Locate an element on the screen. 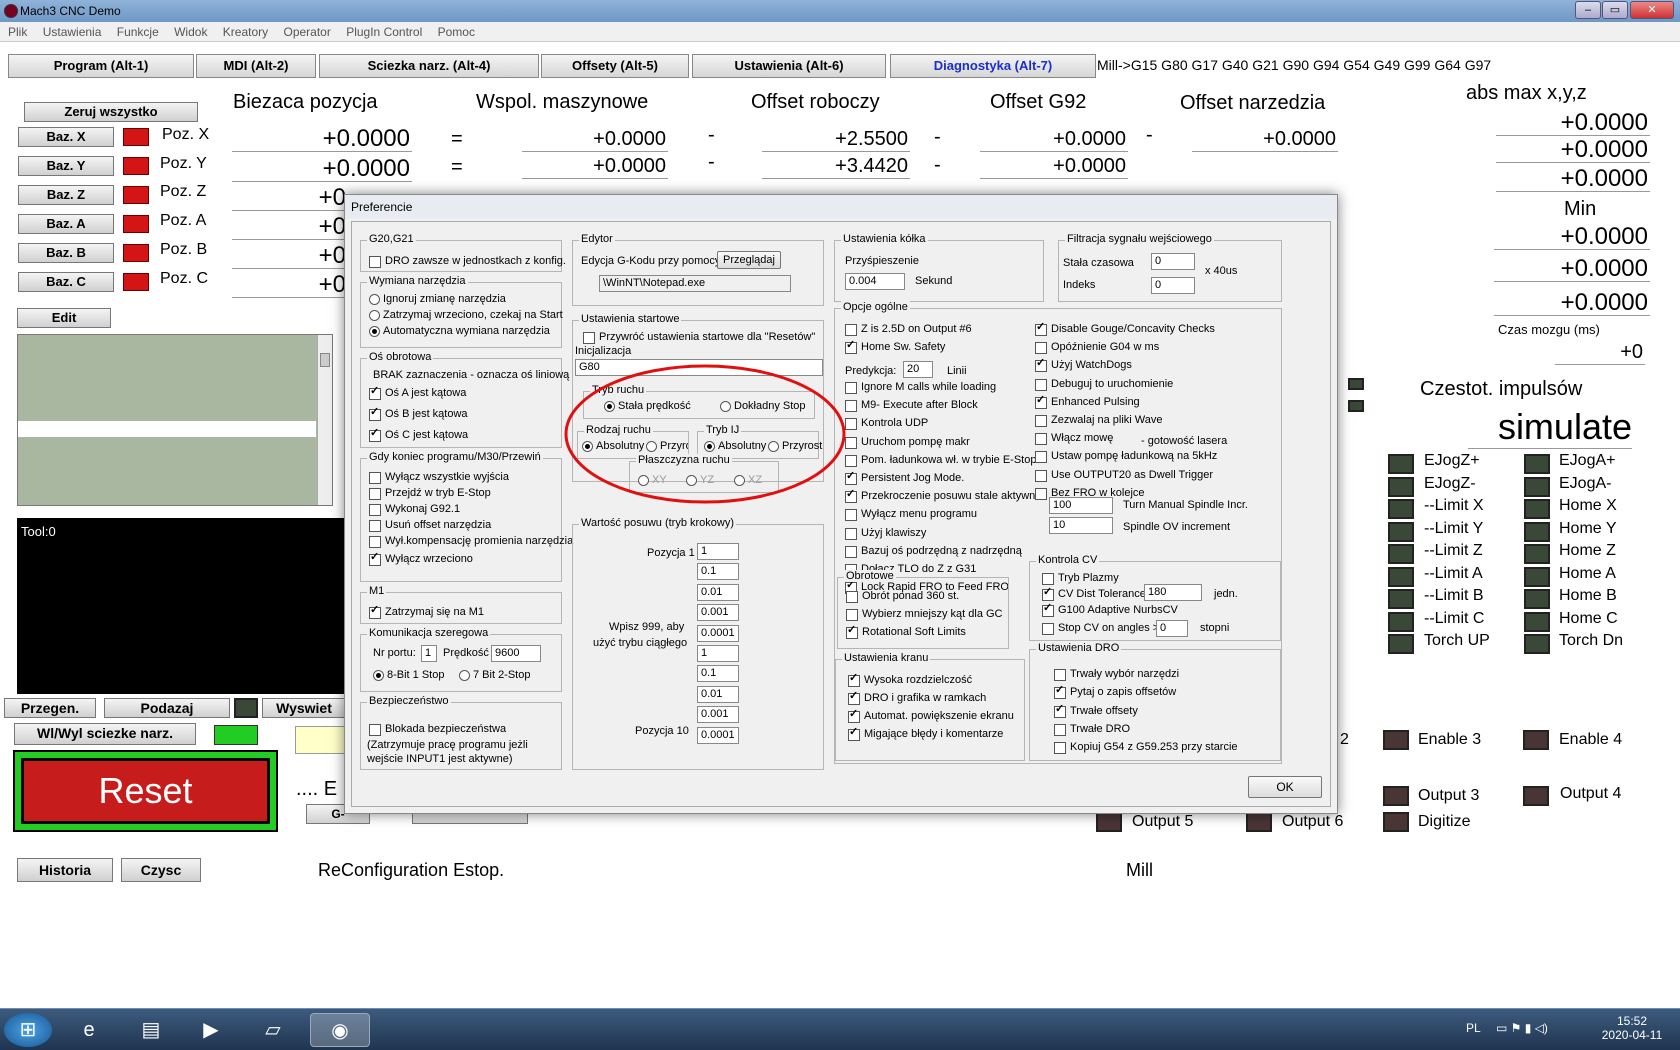  step-value-input: 0.01 is located at coordinates (718, 694).